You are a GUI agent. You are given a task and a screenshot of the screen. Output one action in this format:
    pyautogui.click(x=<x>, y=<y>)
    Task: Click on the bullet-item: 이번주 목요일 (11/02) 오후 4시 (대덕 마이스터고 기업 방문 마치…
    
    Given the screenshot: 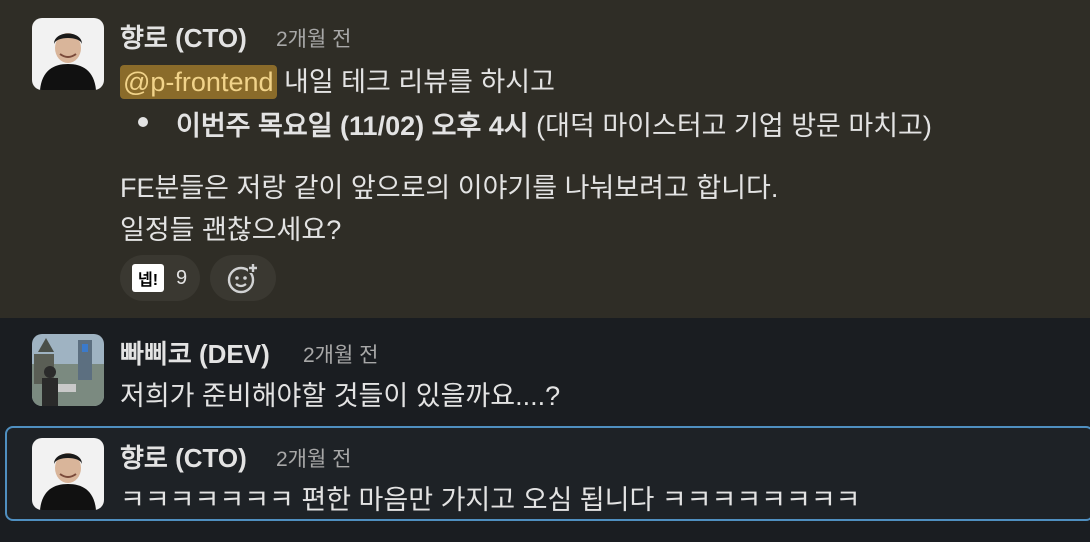 What is the action you would take?
    pyautogui.click(x=554, y=123)
    